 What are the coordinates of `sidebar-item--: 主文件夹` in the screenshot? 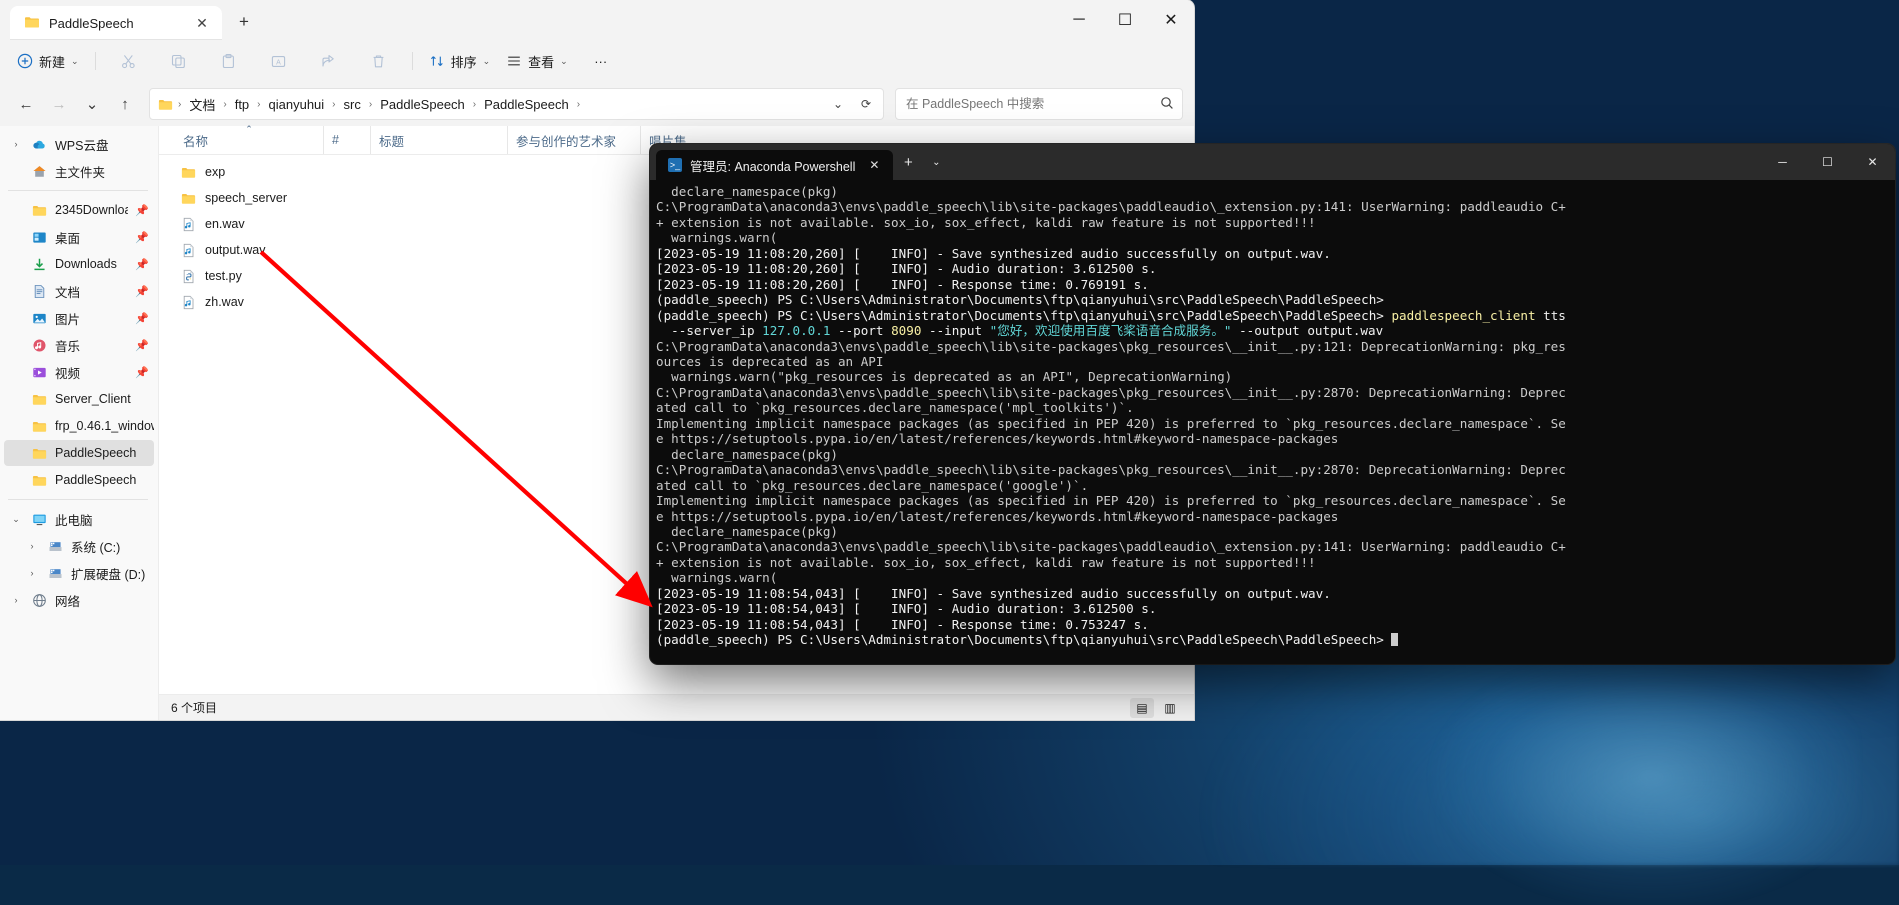 It's located at (79, 171).